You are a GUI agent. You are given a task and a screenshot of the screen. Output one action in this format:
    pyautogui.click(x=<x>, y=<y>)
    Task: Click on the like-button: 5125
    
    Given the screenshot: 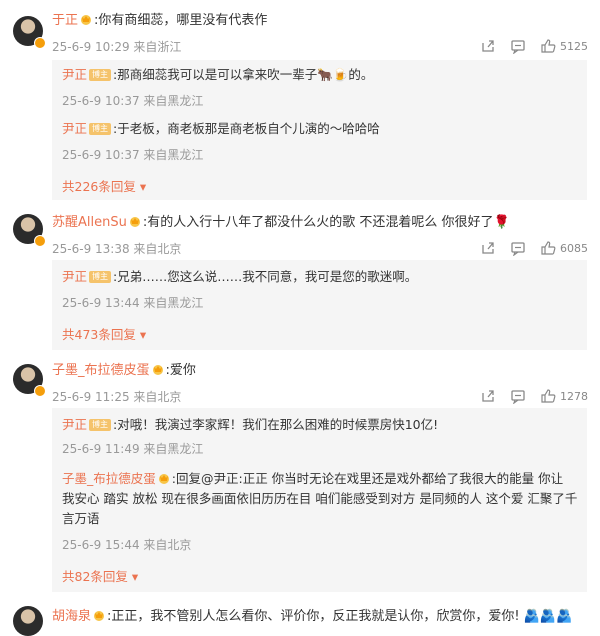 What is the action you would take?
    pyautogui.click(x=564, y=46)
    